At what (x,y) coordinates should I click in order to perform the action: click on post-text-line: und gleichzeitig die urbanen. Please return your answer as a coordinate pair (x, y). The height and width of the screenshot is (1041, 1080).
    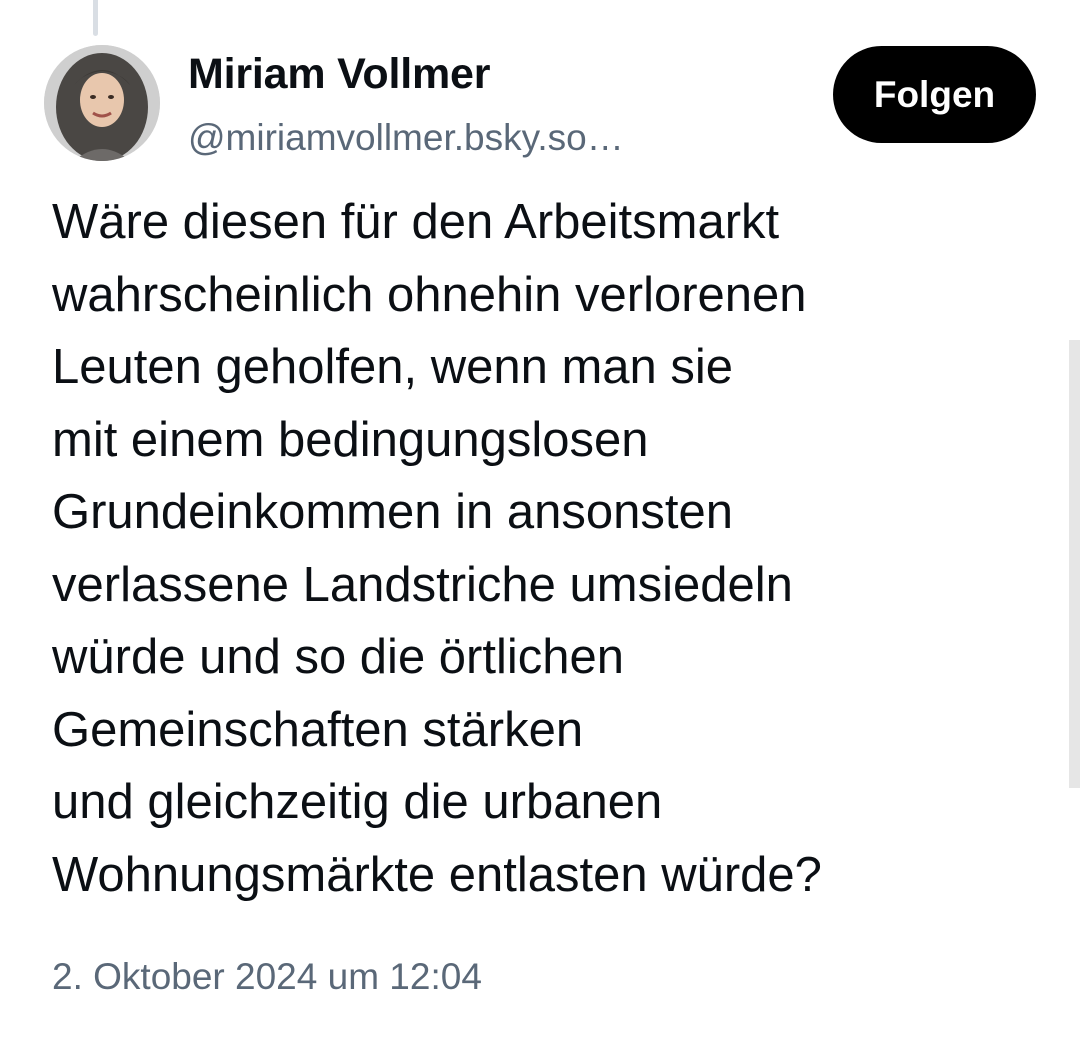
    Looking at the image, I should click on (357, 802).